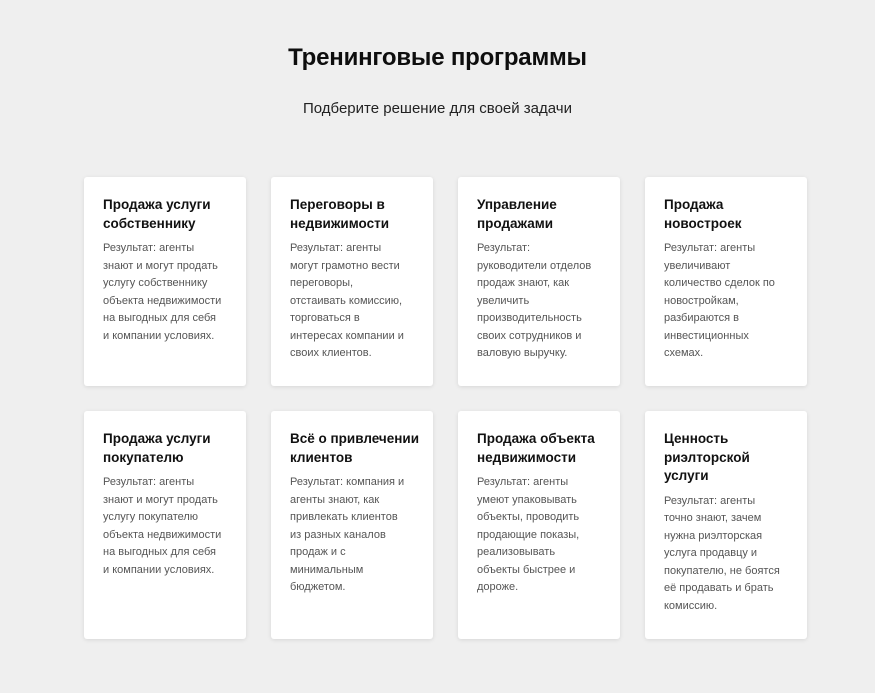 The height and width of the screenshot is (693, 875). Describe the element at coordinates (155, 283) in the screenshot. I see `program-card-description-line: услугу собственнику` at that location.